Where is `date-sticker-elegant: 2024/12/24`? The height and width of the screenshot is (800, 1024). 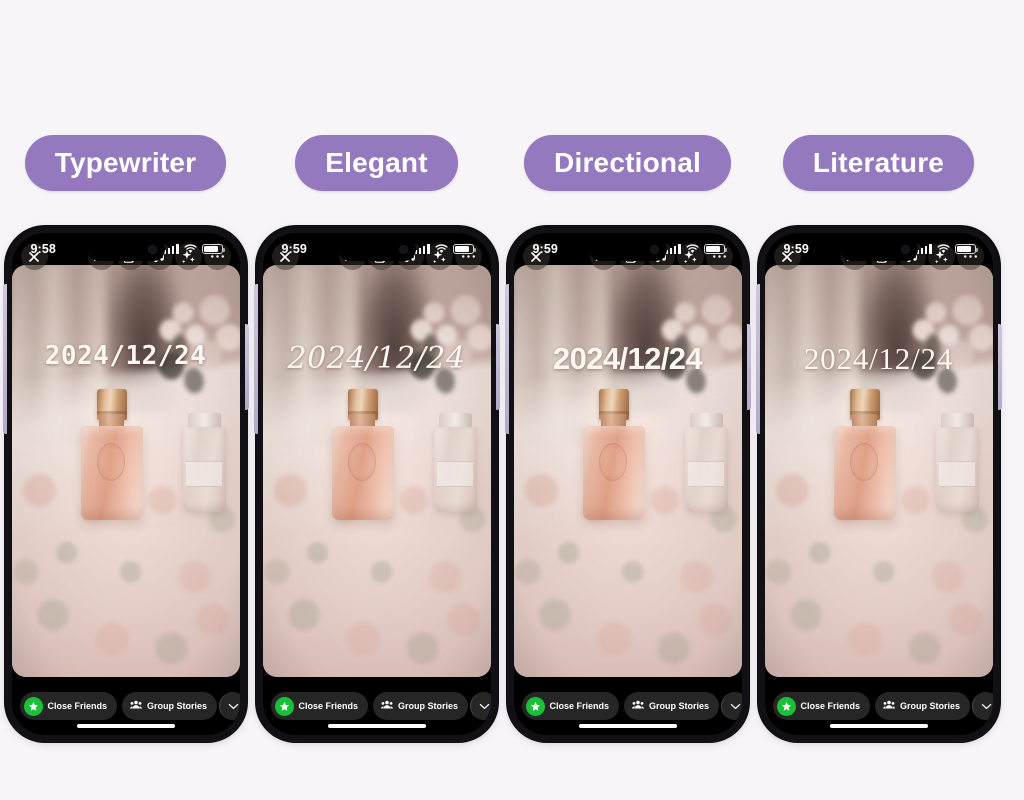
date-sticker-elegant: 2024/12/24 is located at coordinates (377, 358).